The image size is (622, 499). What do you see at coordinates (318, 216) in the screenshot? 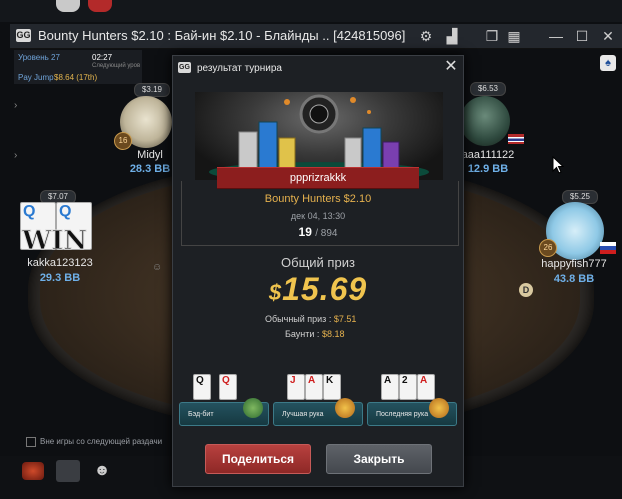
I see `tournament-date: дек 04, 13:30` at bounding box center [318, 216].